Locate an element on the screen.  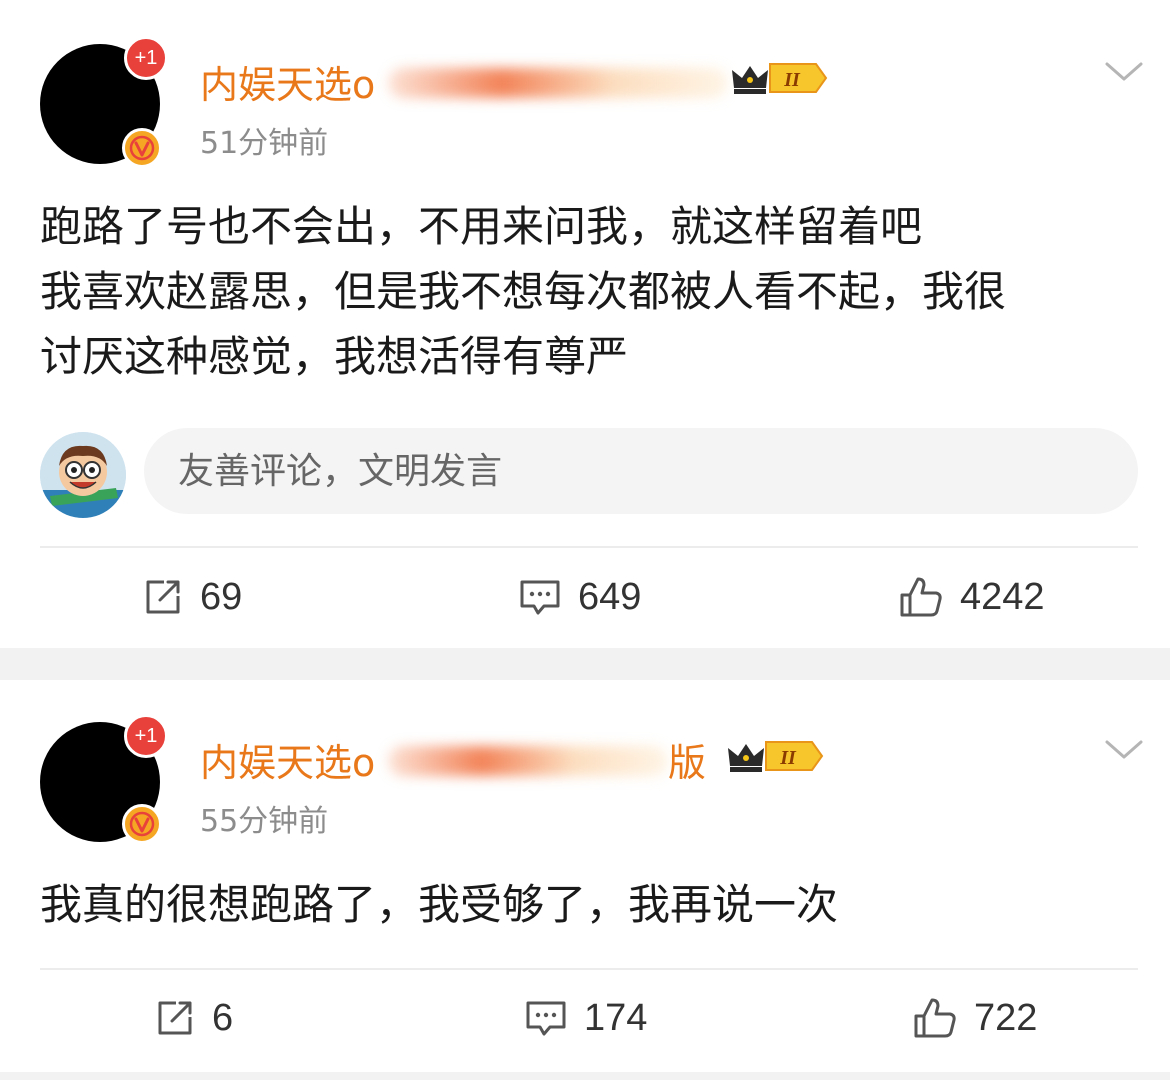
comment-input is located at coordinates (641, 471).